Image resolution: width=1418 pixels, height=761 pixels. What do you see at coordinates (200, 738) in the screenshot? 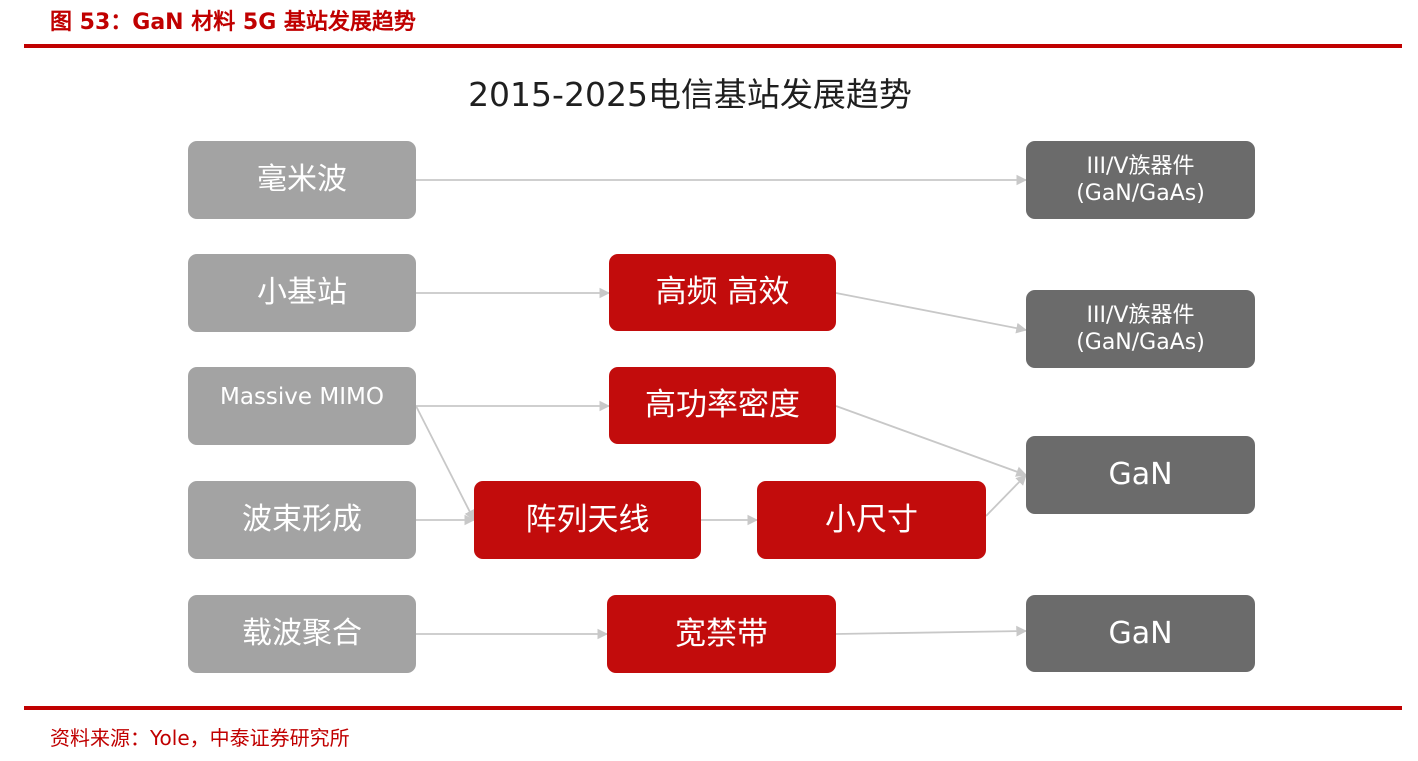
I see `source-note: 资料来源：Yole，中泰证券研究所` at bounding box center [200, 738].